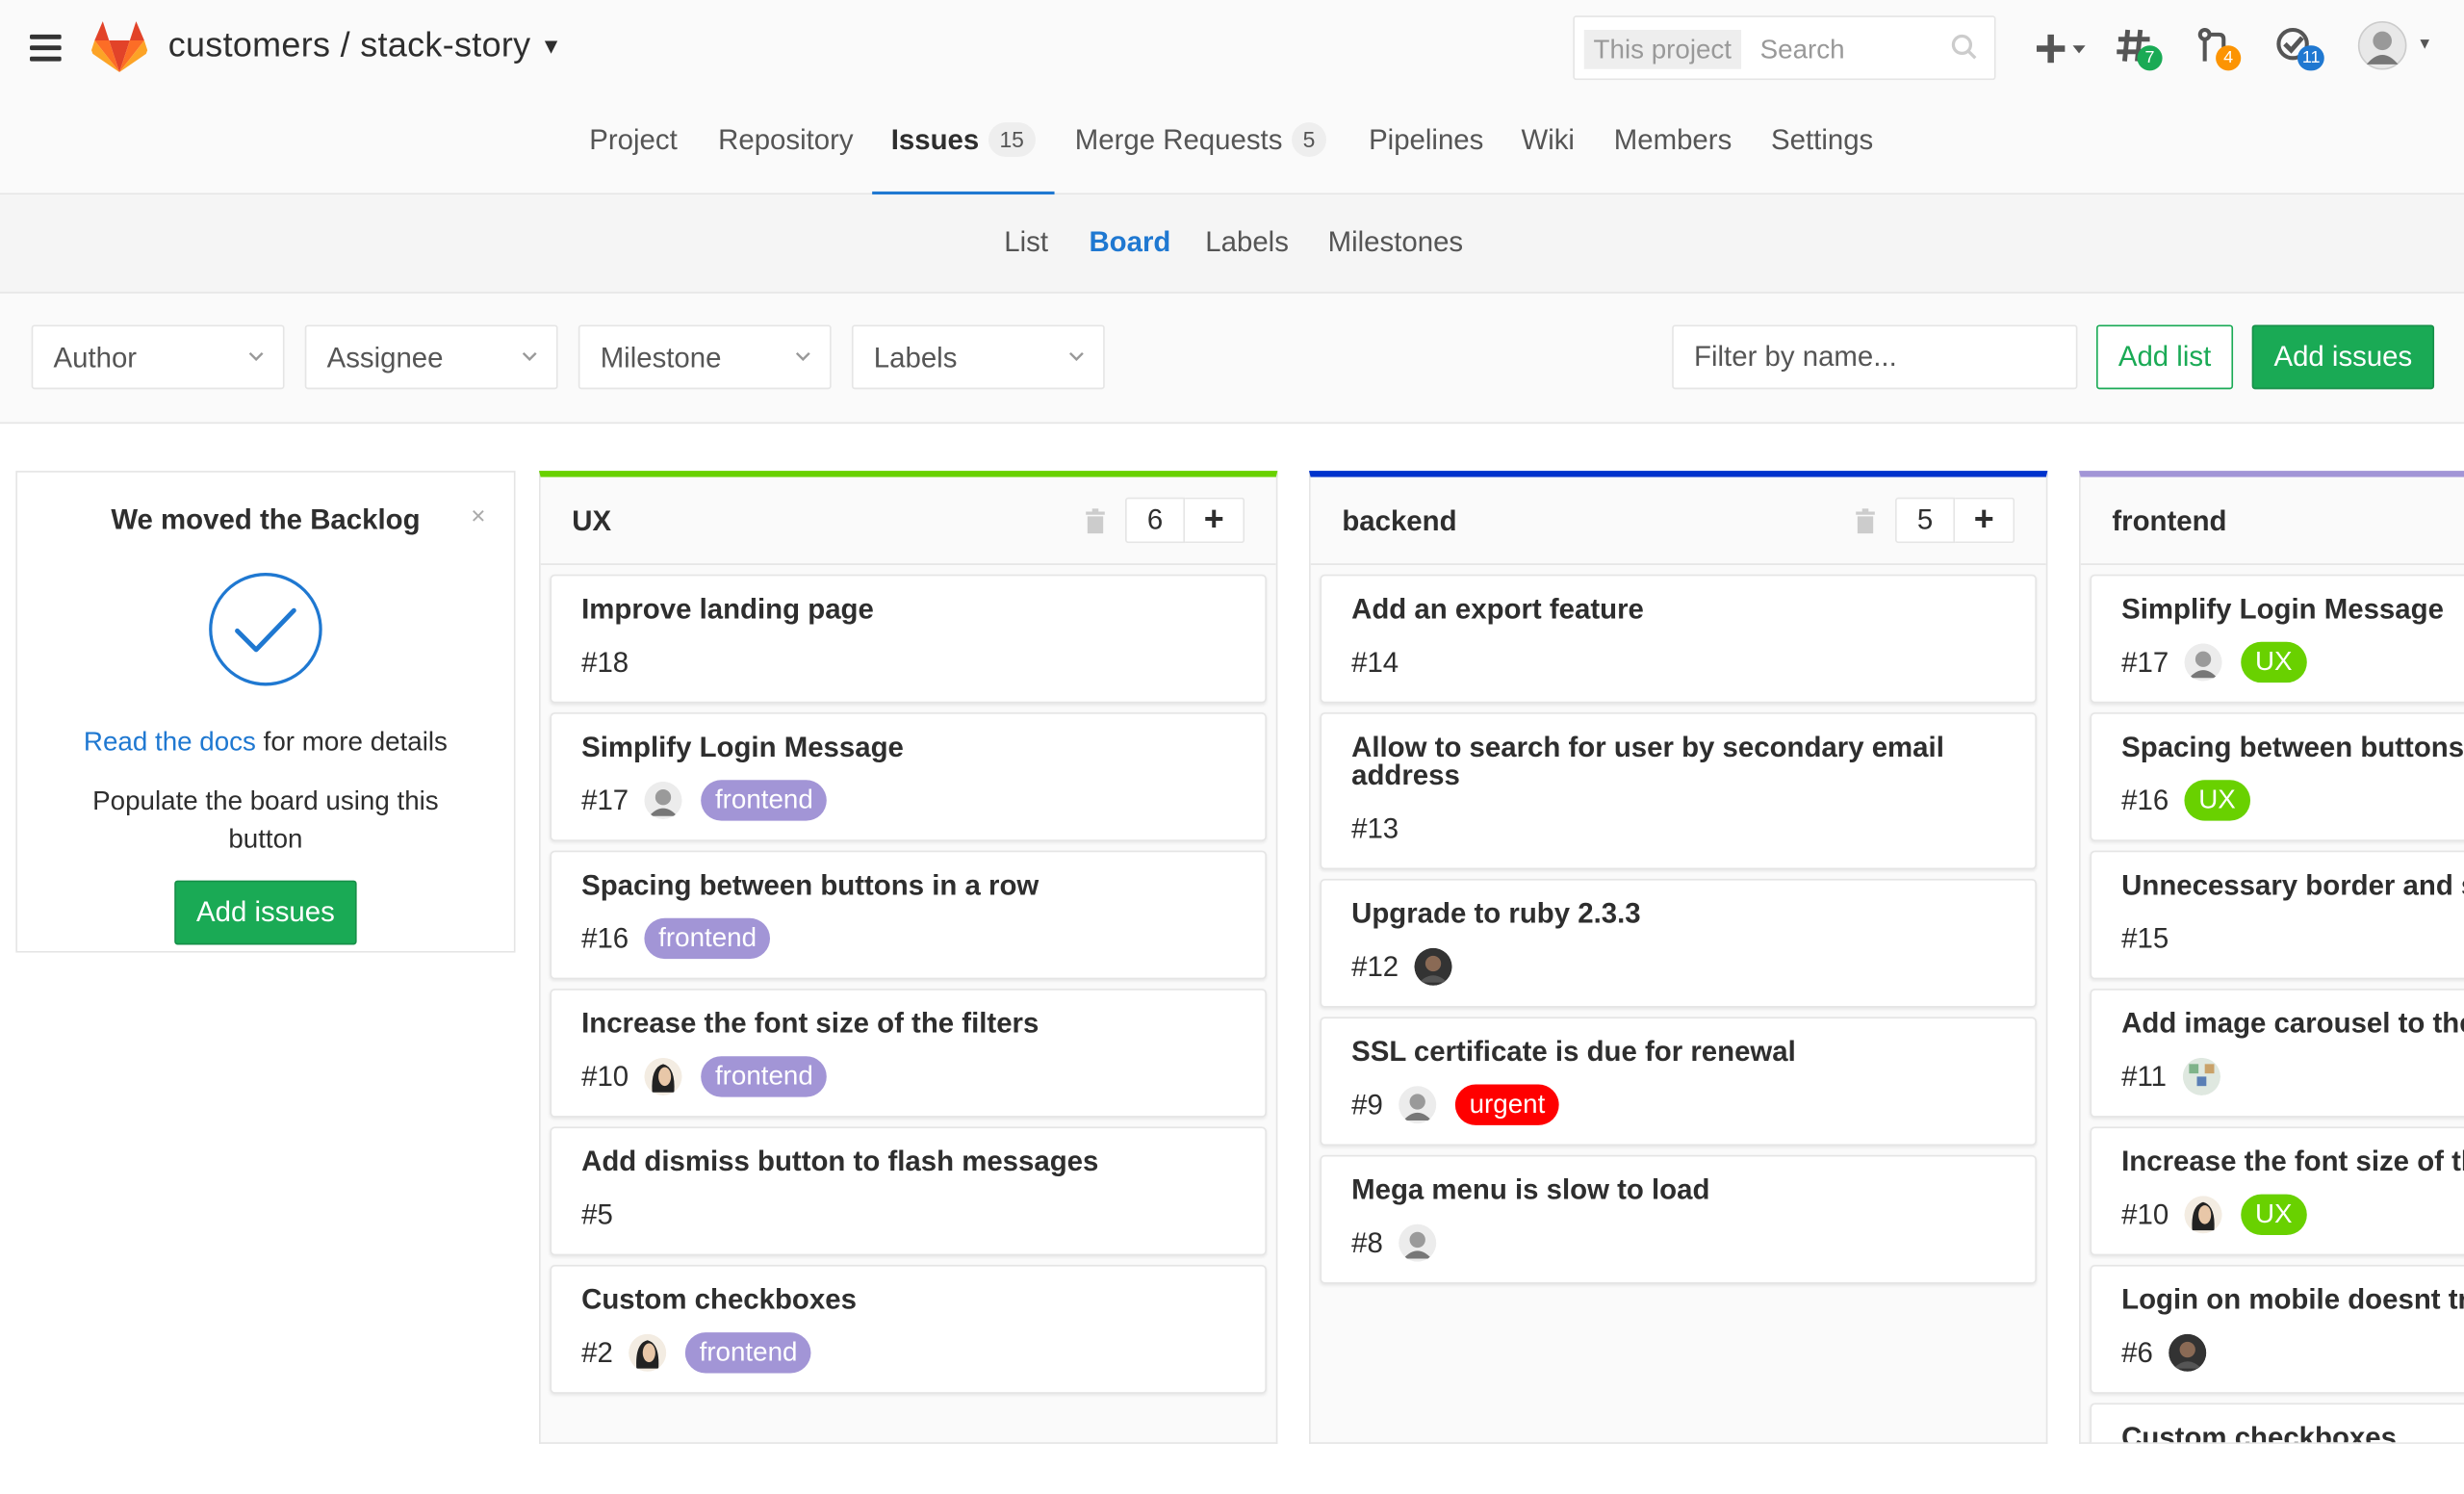 Image resolution: width=2464 pixels, height=1494 pixels. What do you see at coordinates (2292, 885) in the screenshot?
I see `issue-title: Unnecessary border and s` at bounding box center [2292, 885].